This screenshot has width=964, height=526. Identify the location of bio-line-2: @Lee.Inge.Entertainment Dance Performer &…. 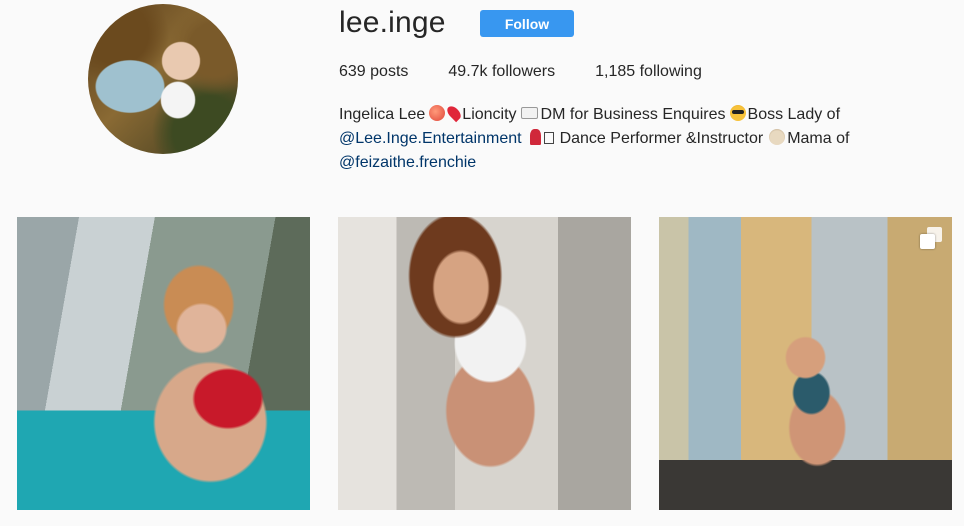
(639, 139).